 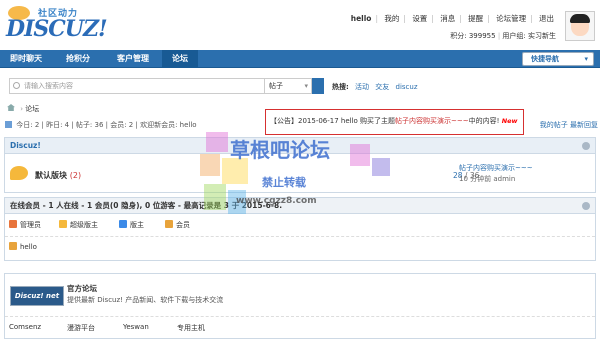 I want to click on site-logo: 社区动力 DISCUZ!, so click(x=57, y=25).